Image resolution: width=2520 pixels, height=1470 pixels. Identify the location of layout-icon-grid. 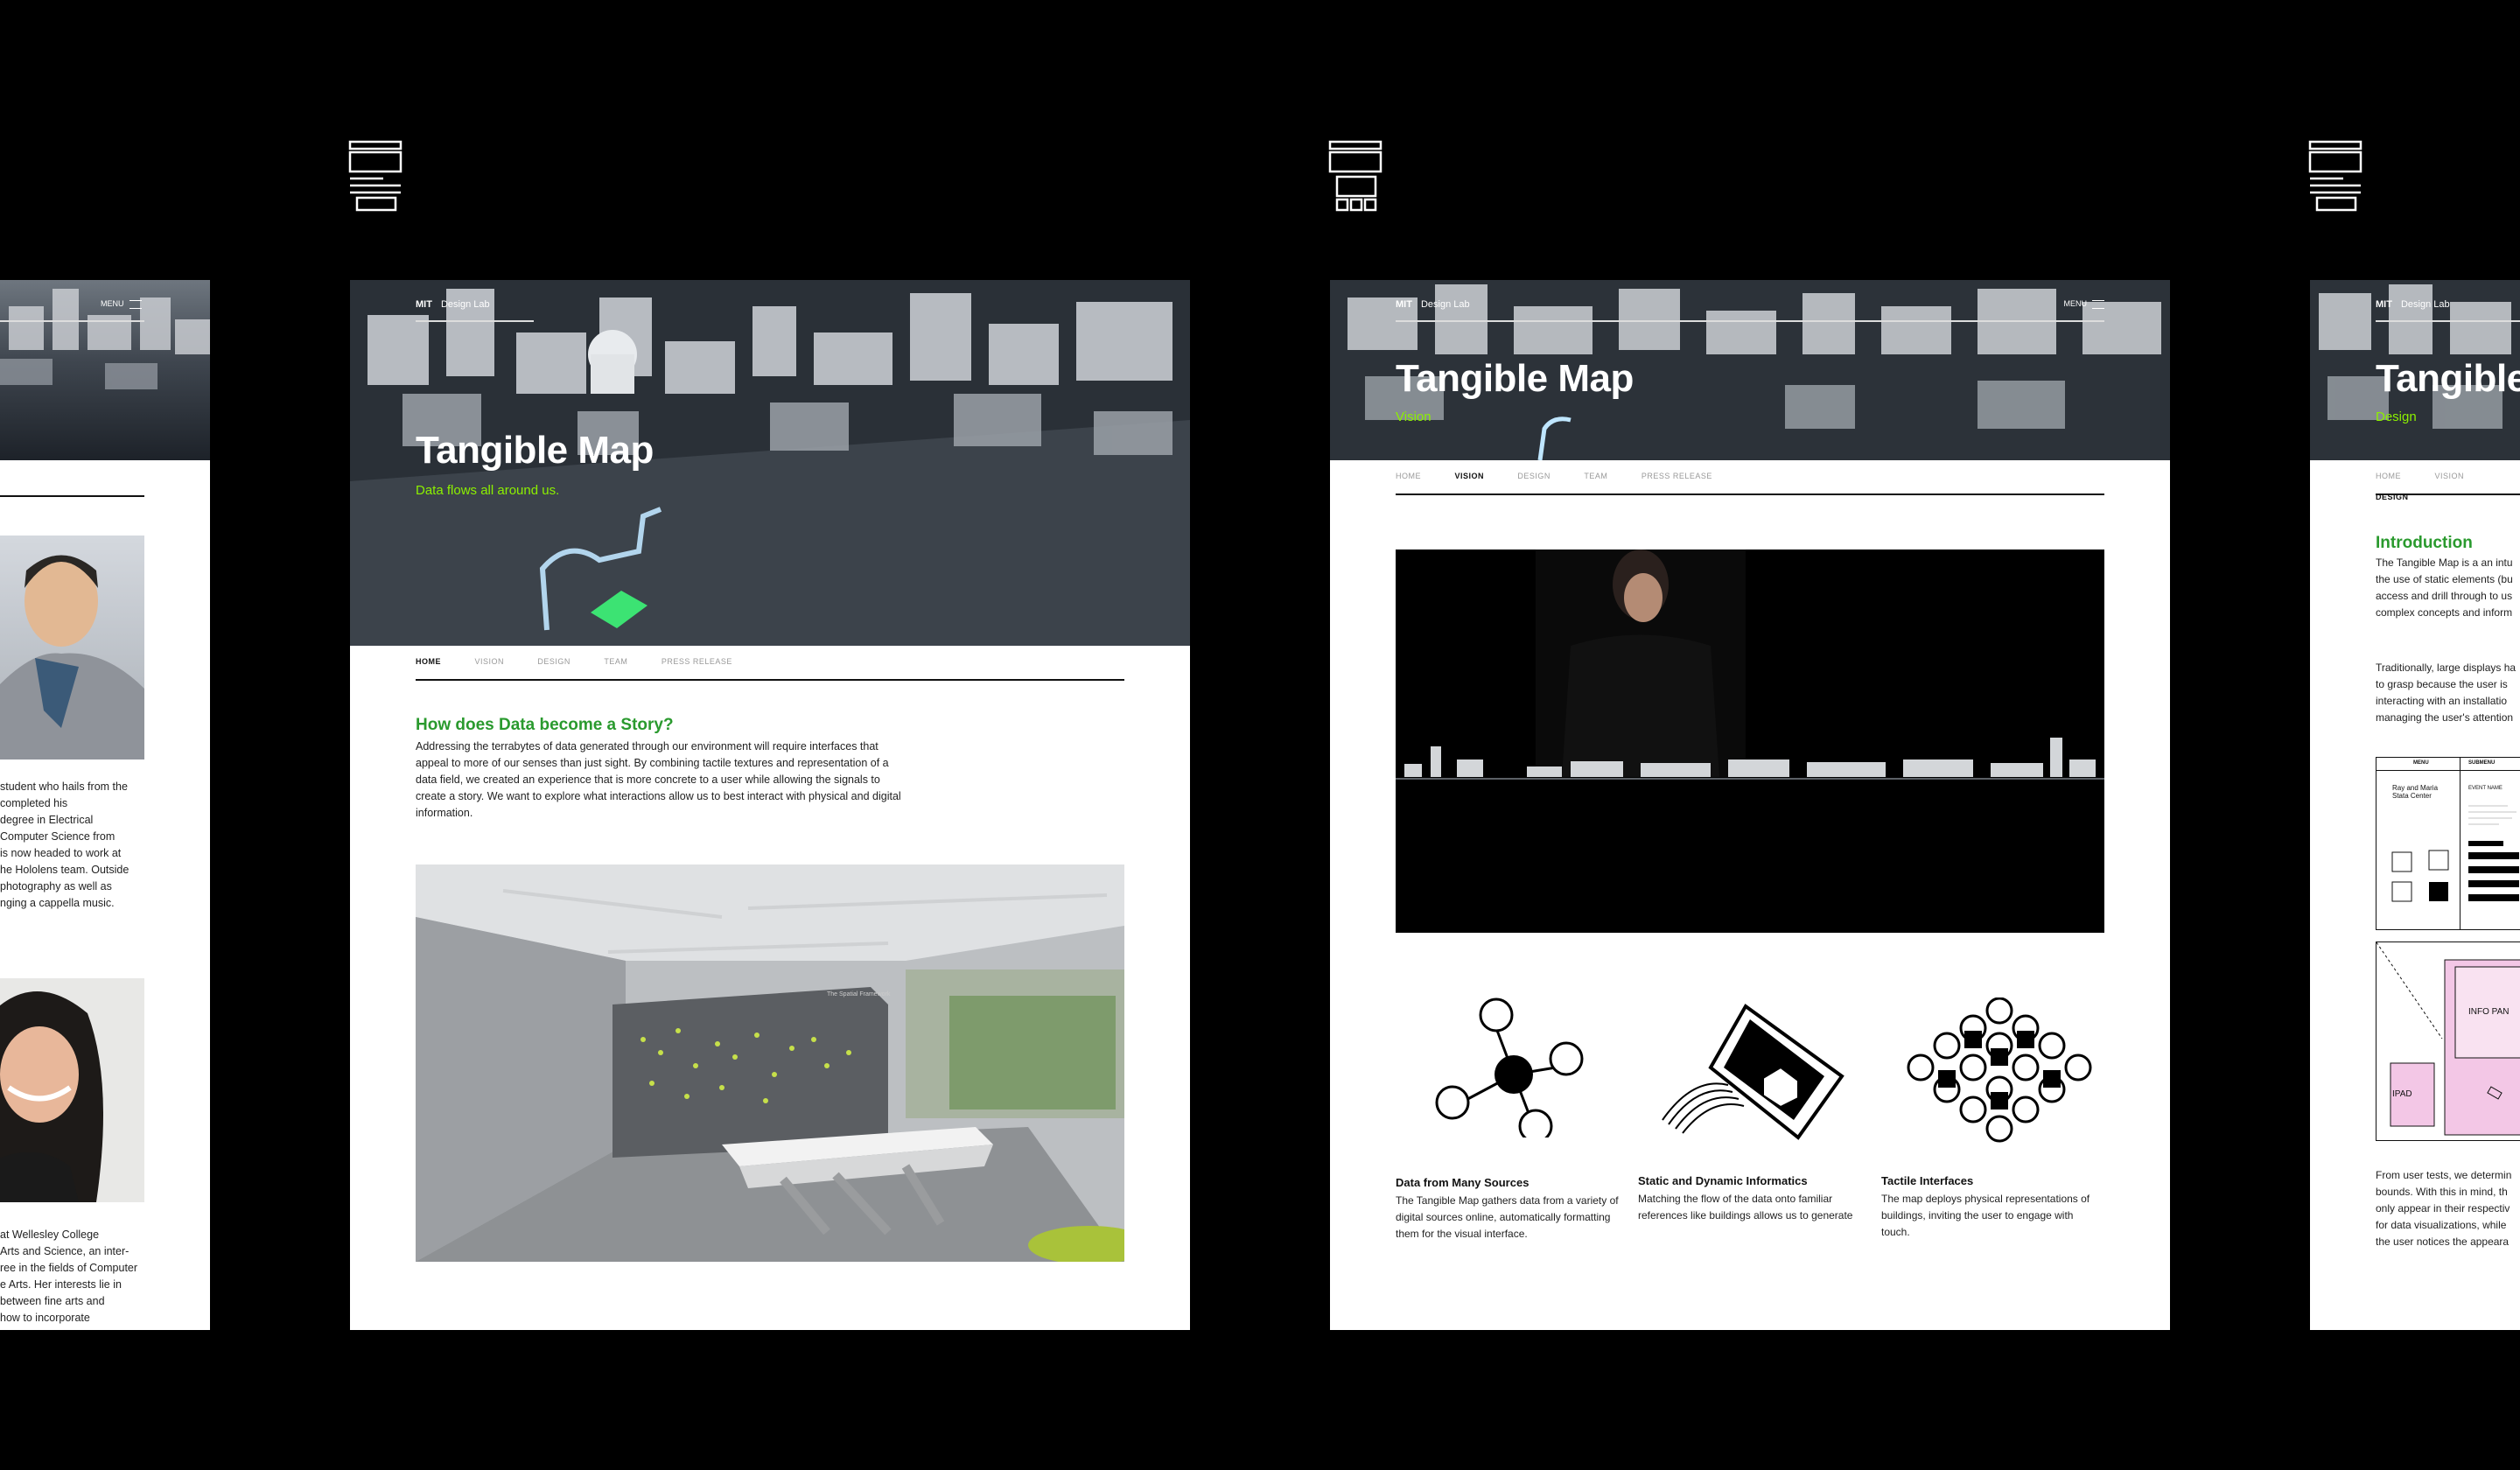
(1355, 176).